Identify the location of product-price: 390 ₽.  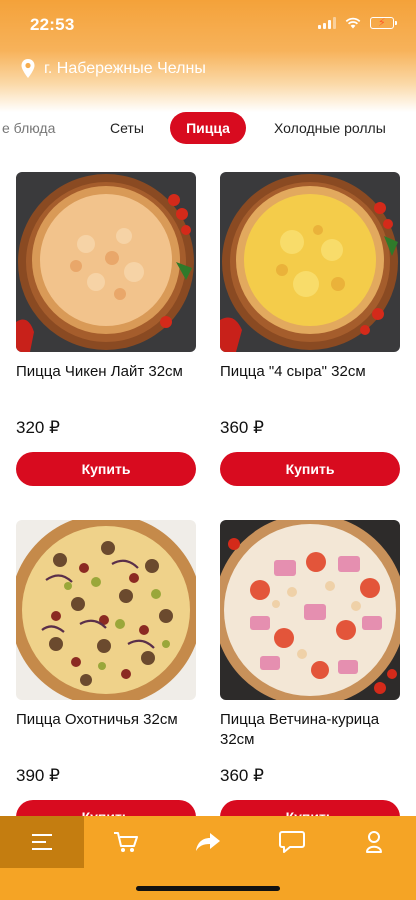
(38, 775).